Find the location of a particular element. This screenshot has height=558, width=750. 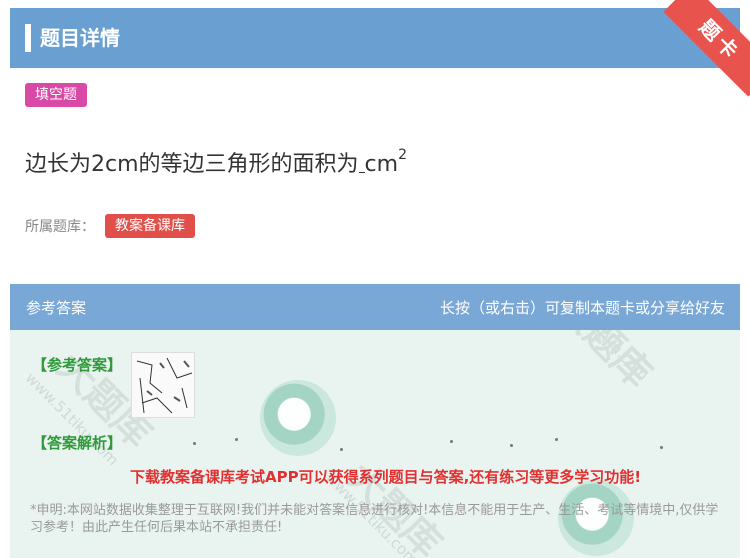

answer-label: 【参考答案】 is located at coordinates (77, 365).